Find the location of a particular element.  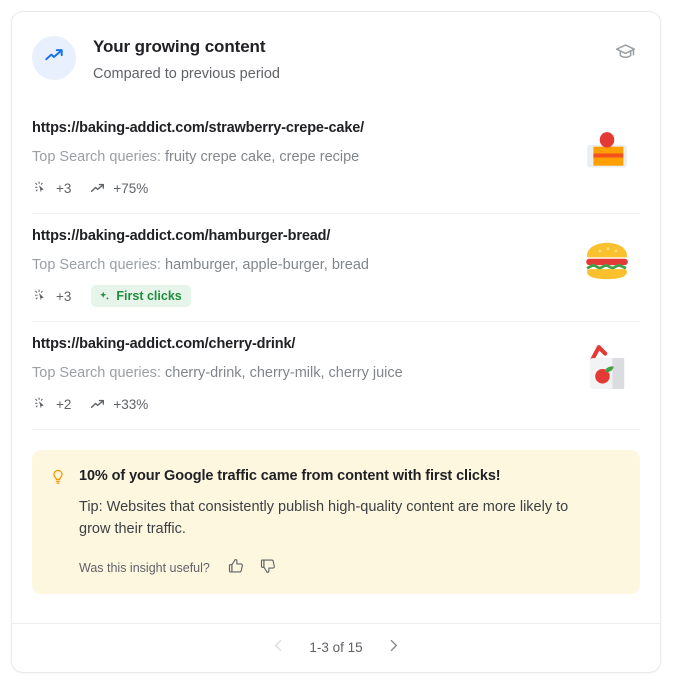

metric-first-clicks: +2 is located at coordinates (51, 404).